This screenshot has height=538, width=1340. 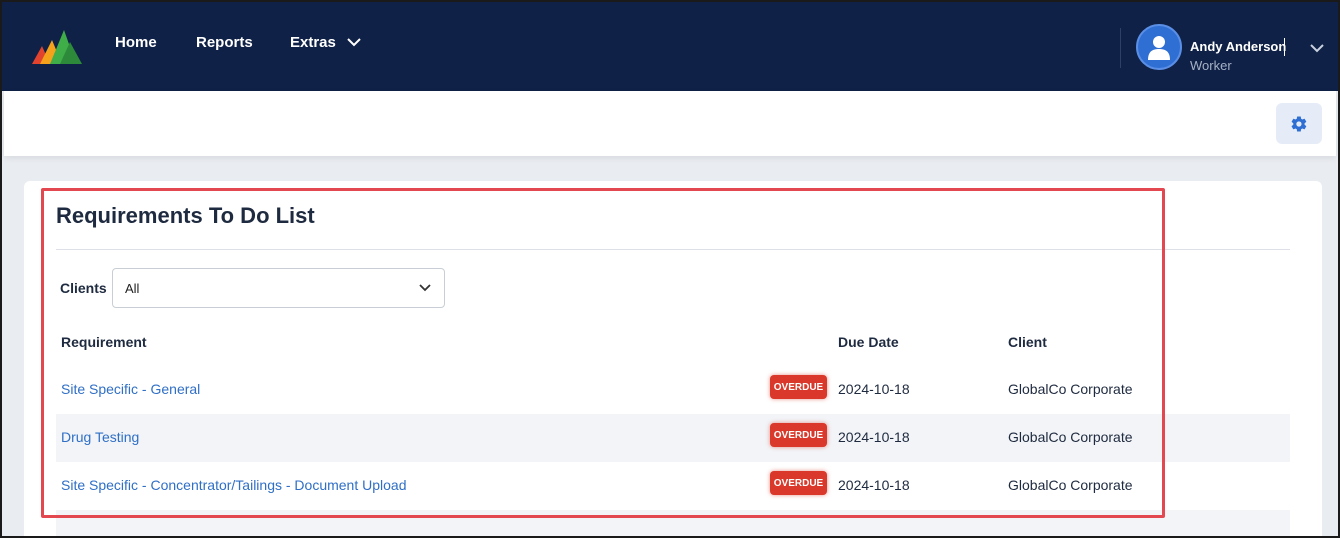 I want to click on requirement-link: Drug Testing, so click(x=100, y=437).